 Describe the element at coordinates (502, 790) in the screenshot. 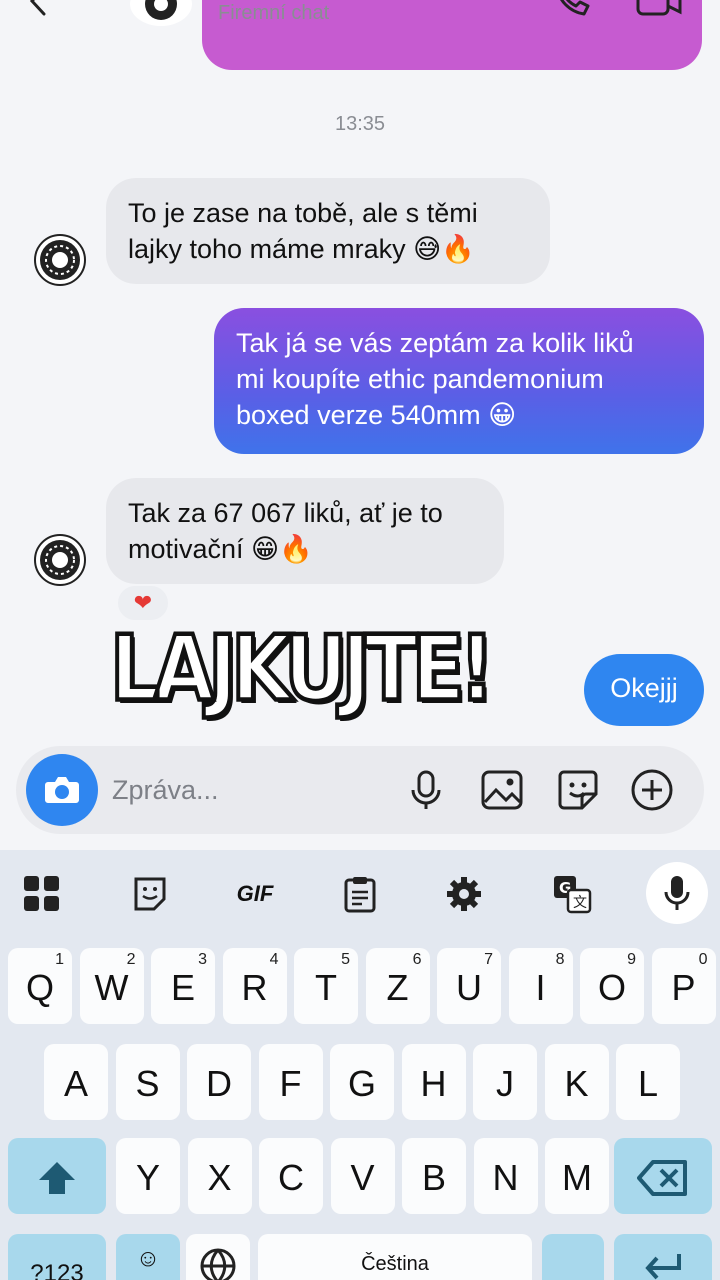

I see `gallery-image-icon` at that location.